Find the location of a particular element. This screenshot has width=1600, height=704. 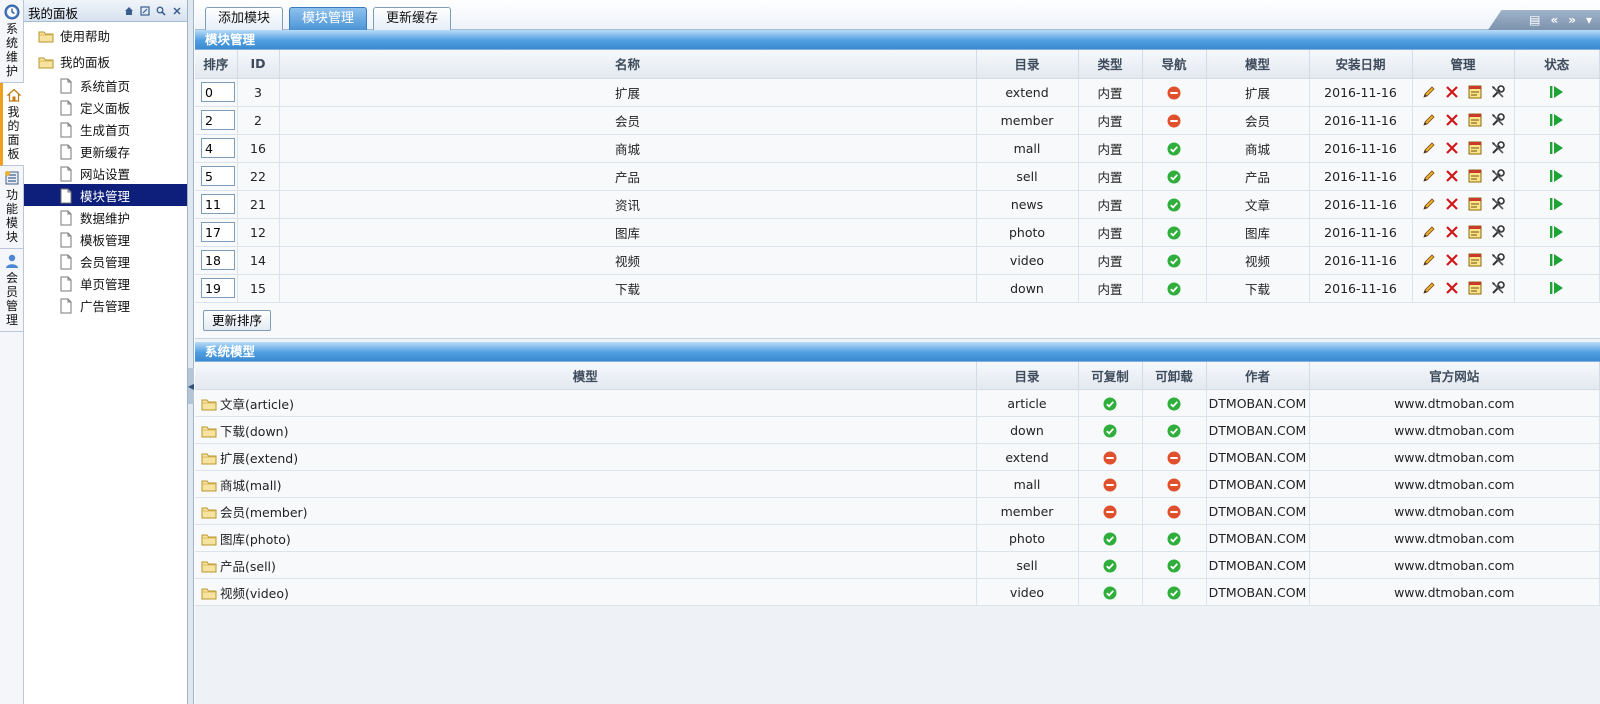

minus-icon is located at coordinates (1110, 457).